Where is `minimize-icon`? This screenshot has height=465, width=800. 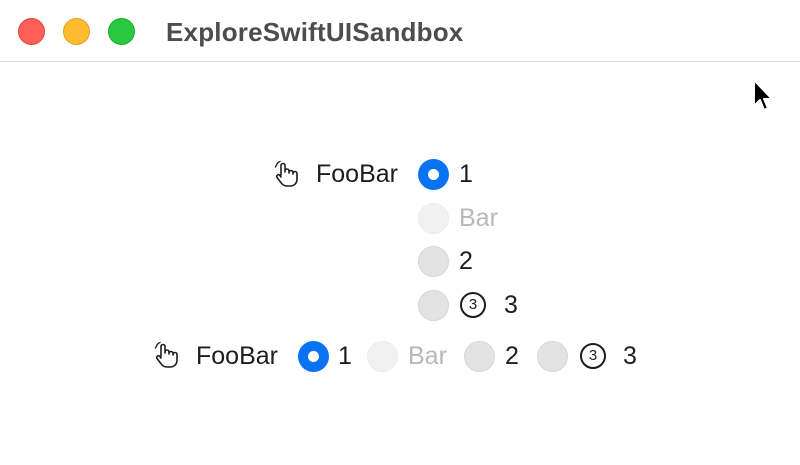 minimize-icon is located at coordinates (76, 31).